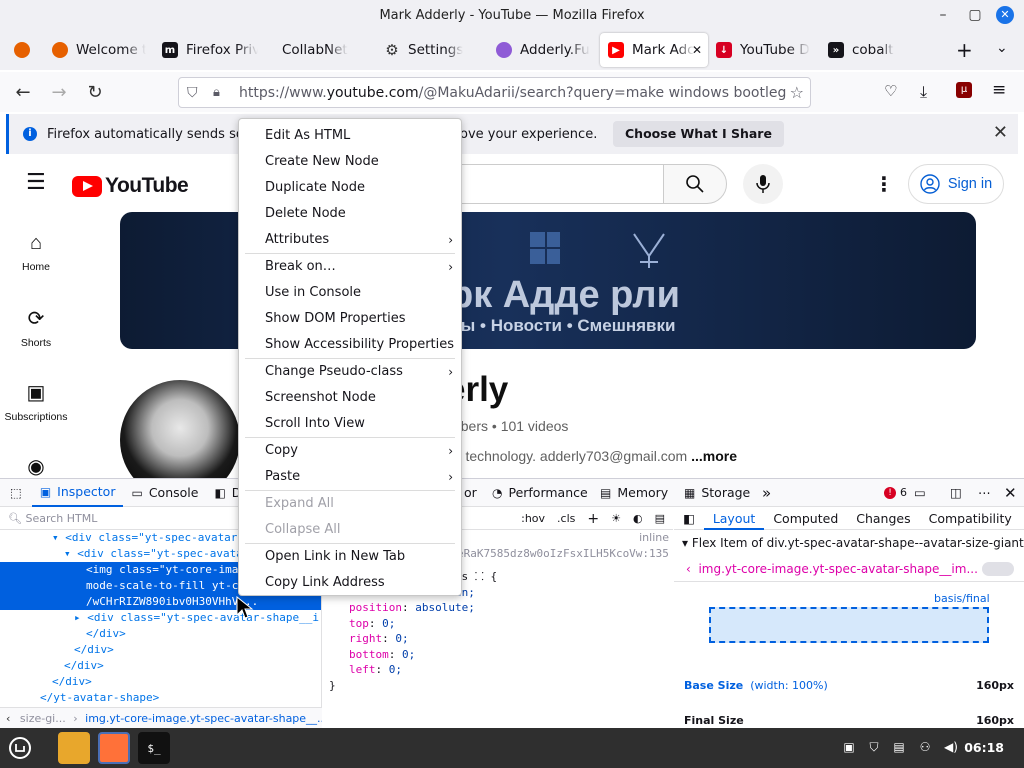 The image size is (1024, 768). I want to click on light-theme-icon: ☀, so click(616, 518).